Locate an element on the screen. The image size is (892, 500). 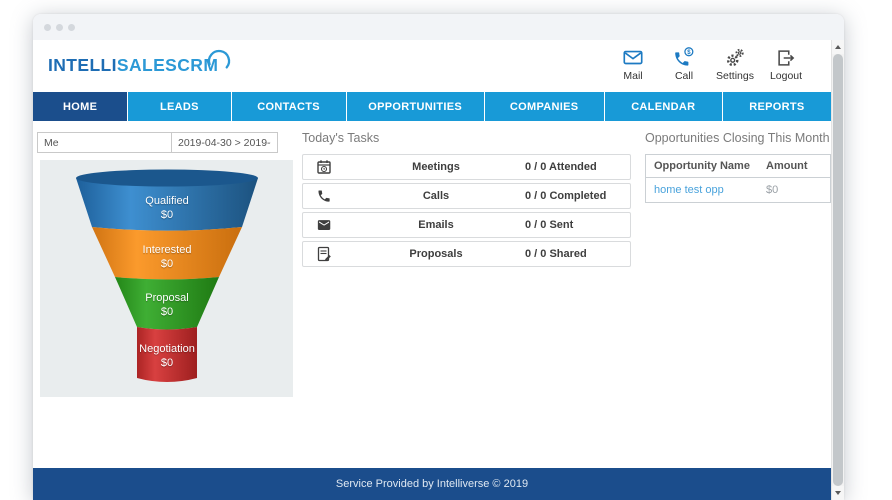
phone-icon is located at coordinates (317, 196).